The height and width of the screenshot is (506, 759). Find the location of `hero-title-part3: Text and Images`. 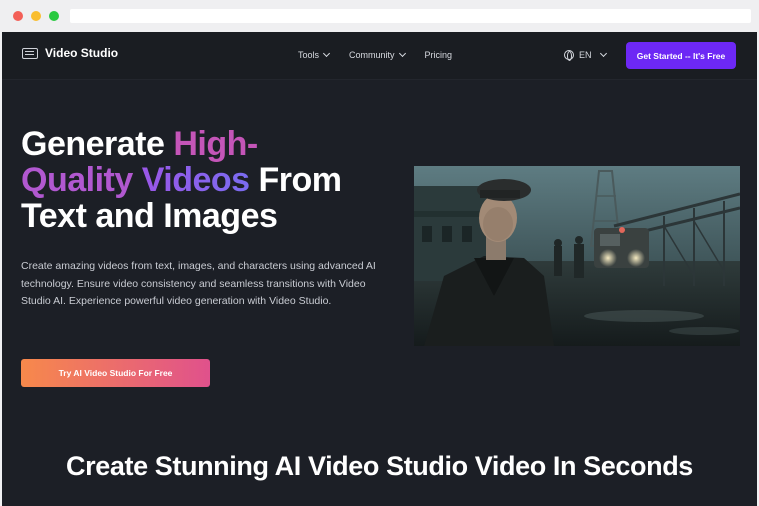

hero-title-part3: Text and Images is located at coordinates (149, 216).